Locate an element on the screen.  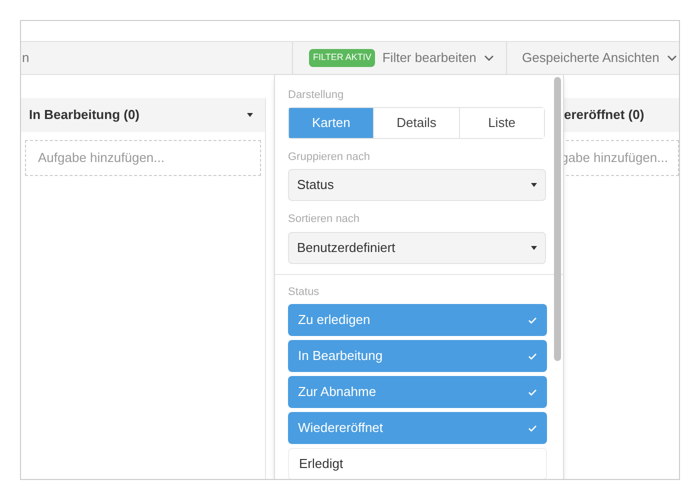
section-label: Darstellung is located at coordinates (316, 95).